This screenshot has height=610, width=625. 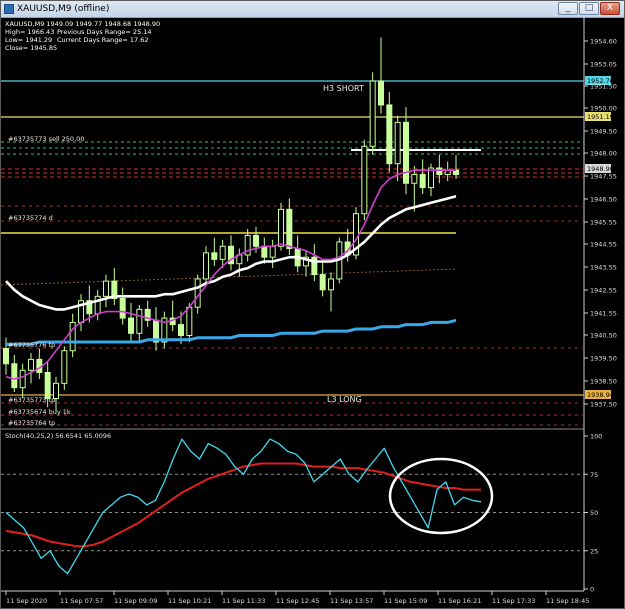 I want to click on price-tick-label: 1941.55, so click(x=603, y=314).